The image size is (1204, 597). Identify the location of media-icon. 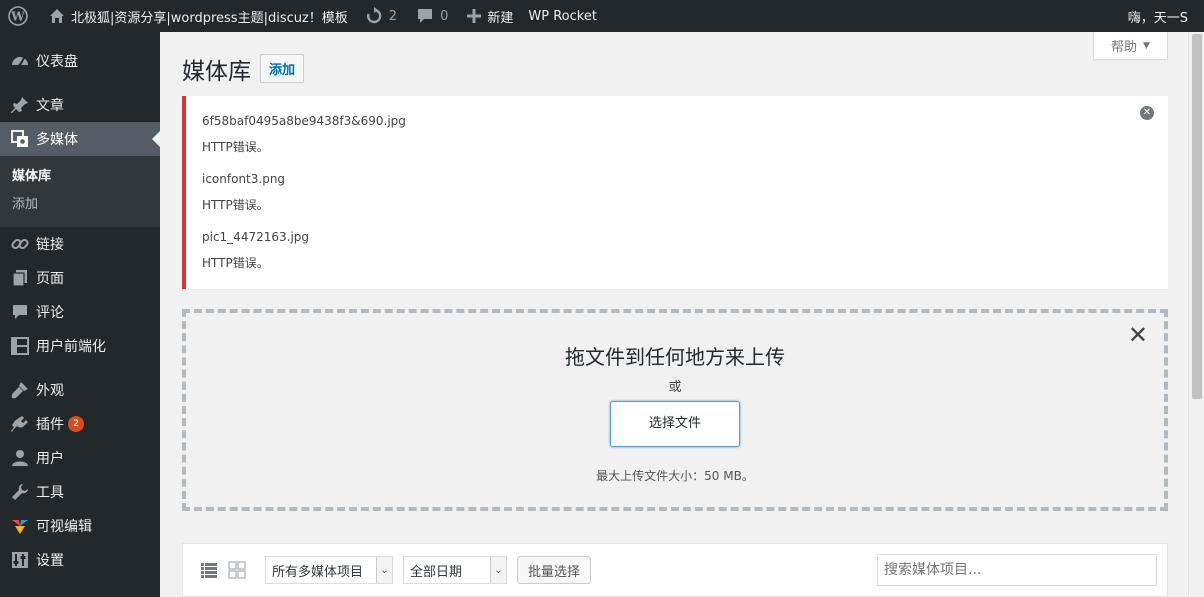
(20, 139).